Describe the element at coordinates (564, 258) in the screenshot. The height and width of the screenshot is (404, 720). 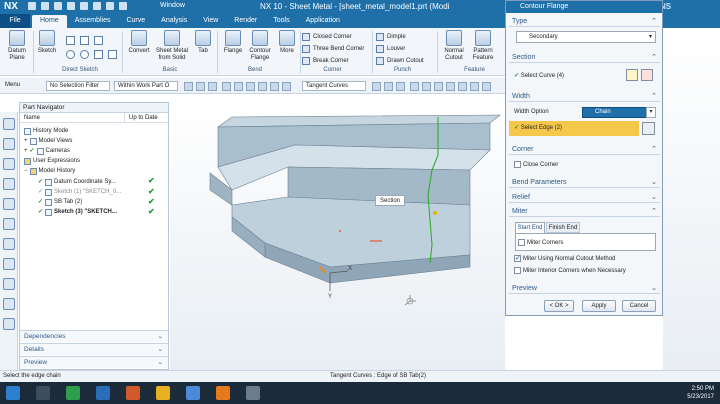
I see `miter-normal-checkbox: Miter Using Normal Cutout Method` at that location.